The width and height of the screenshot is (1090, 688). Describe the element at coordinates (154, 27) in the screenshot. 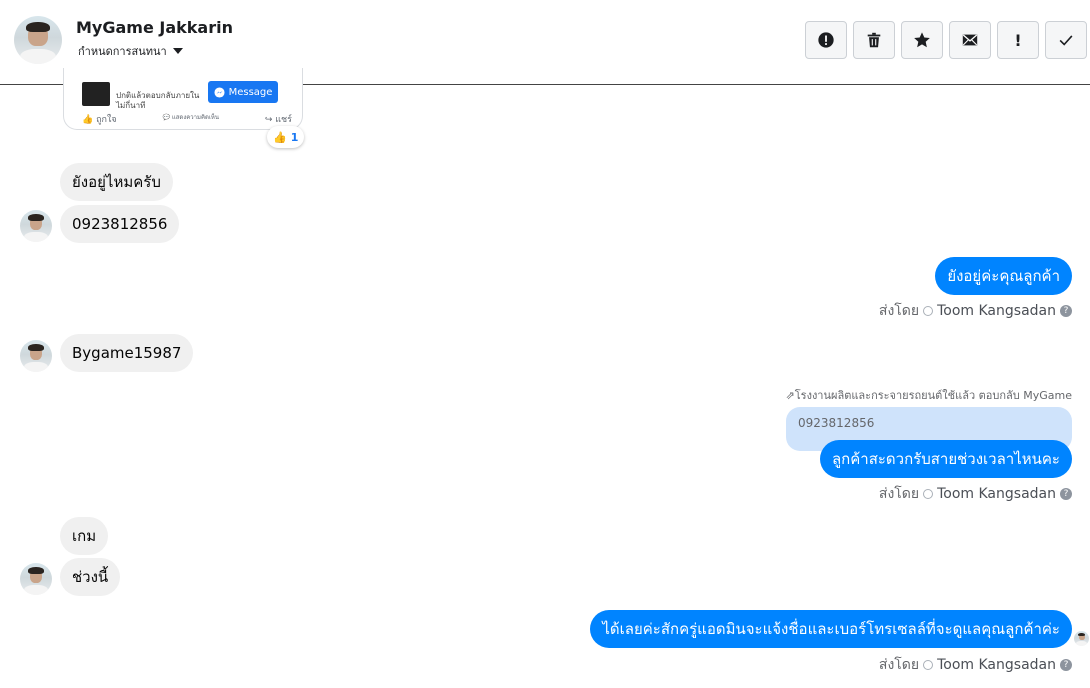

I see `contact-name: MyGame Jakkarin` at that location.